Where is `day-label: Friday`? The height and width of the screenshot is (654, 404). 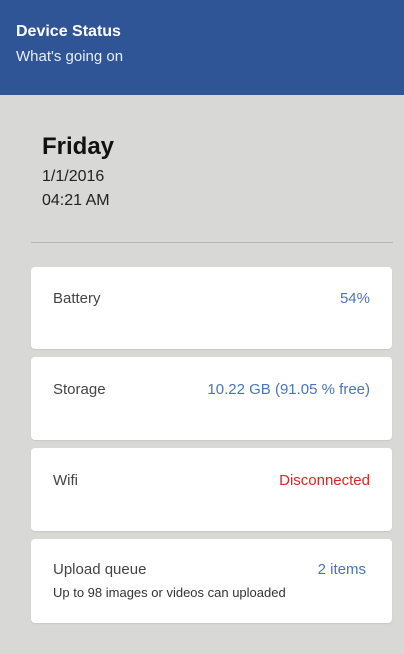 day-label: Friday is located at coordinates (78, 146).